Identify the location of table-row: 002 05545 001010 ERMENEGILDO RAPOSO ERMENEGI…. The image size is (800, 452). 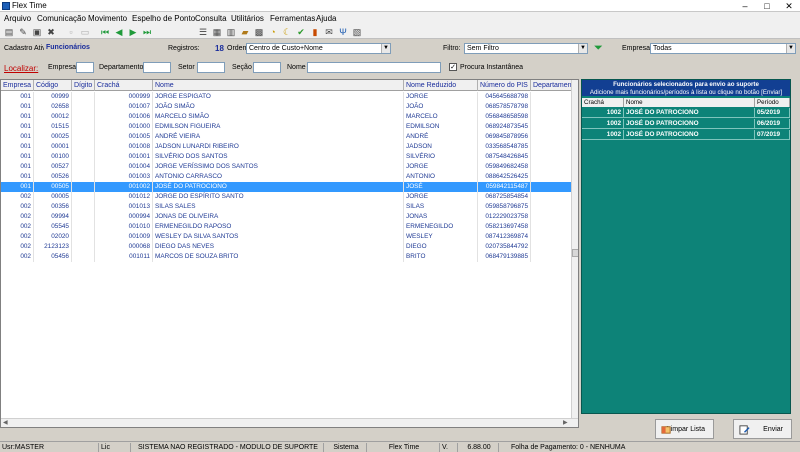
(286, 227).